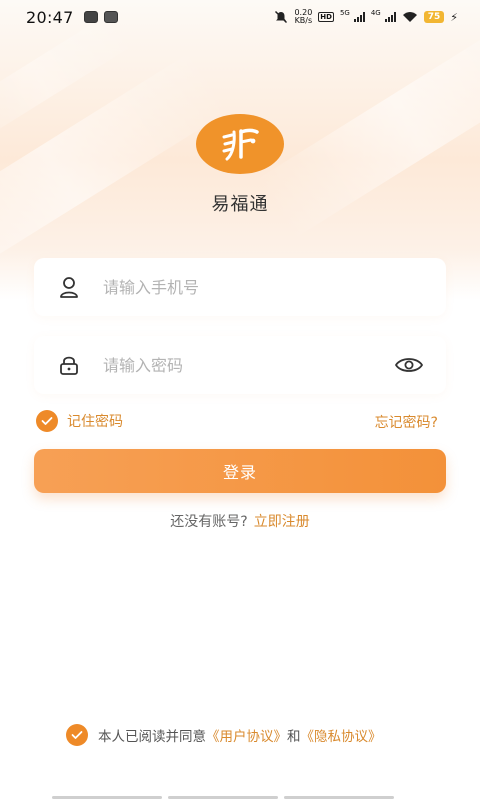 This screenshot has width=480, height=800. I want to click on agreement-row: 本人已阅读并同意 《用户协议》 和 《隐私协议》, so click(224, 735).